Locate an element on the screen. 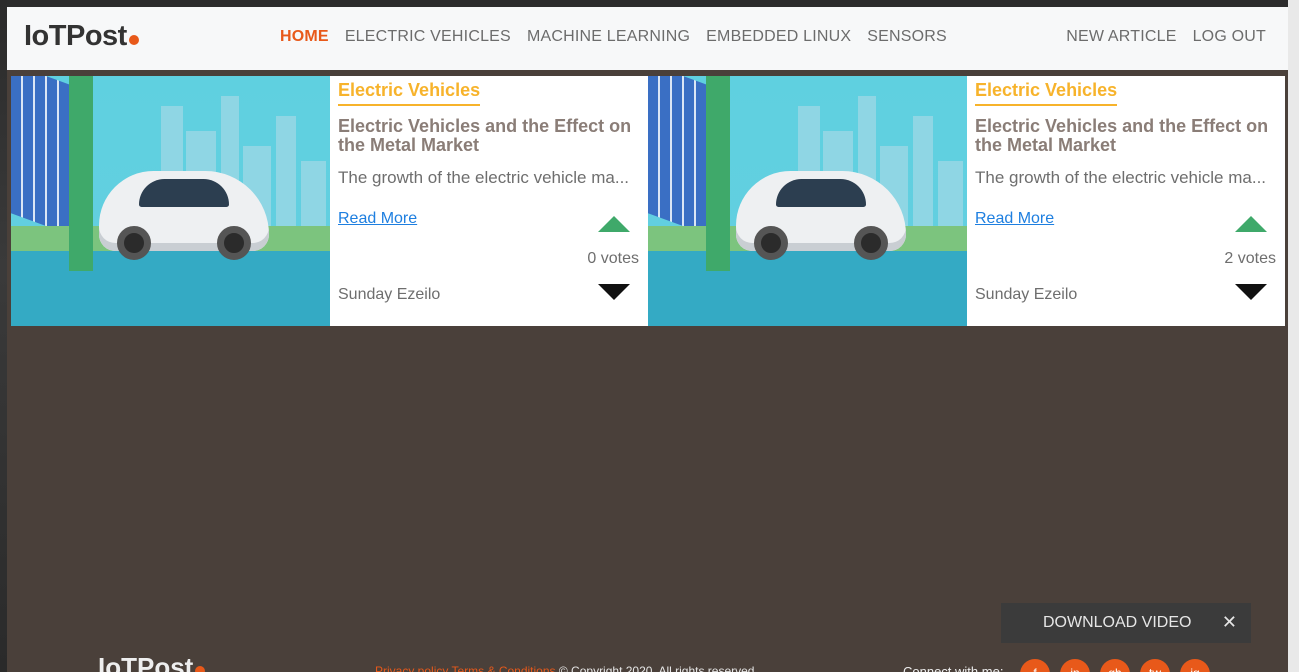  nav-machine-learning: MACHINE LEARNING is located at coordinates (608, 37).